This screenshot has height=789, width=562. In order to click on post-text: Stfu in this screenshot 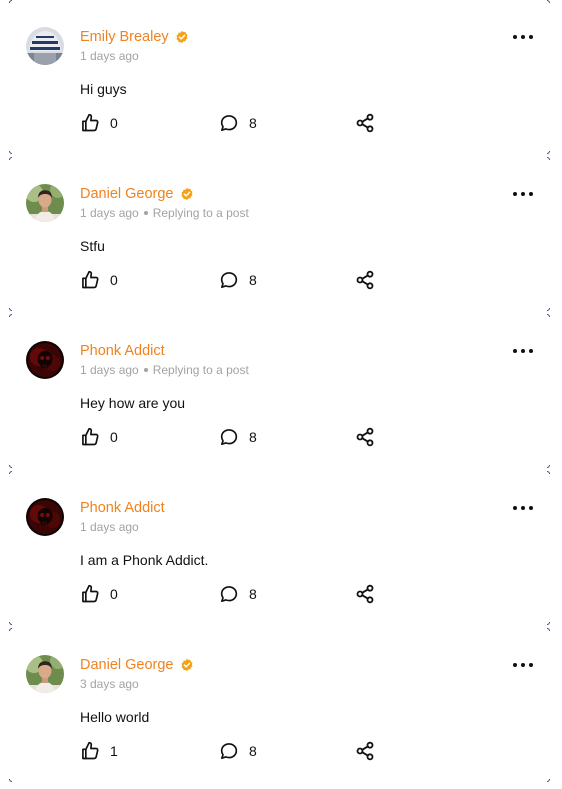, I will do `click(92, 246)`.